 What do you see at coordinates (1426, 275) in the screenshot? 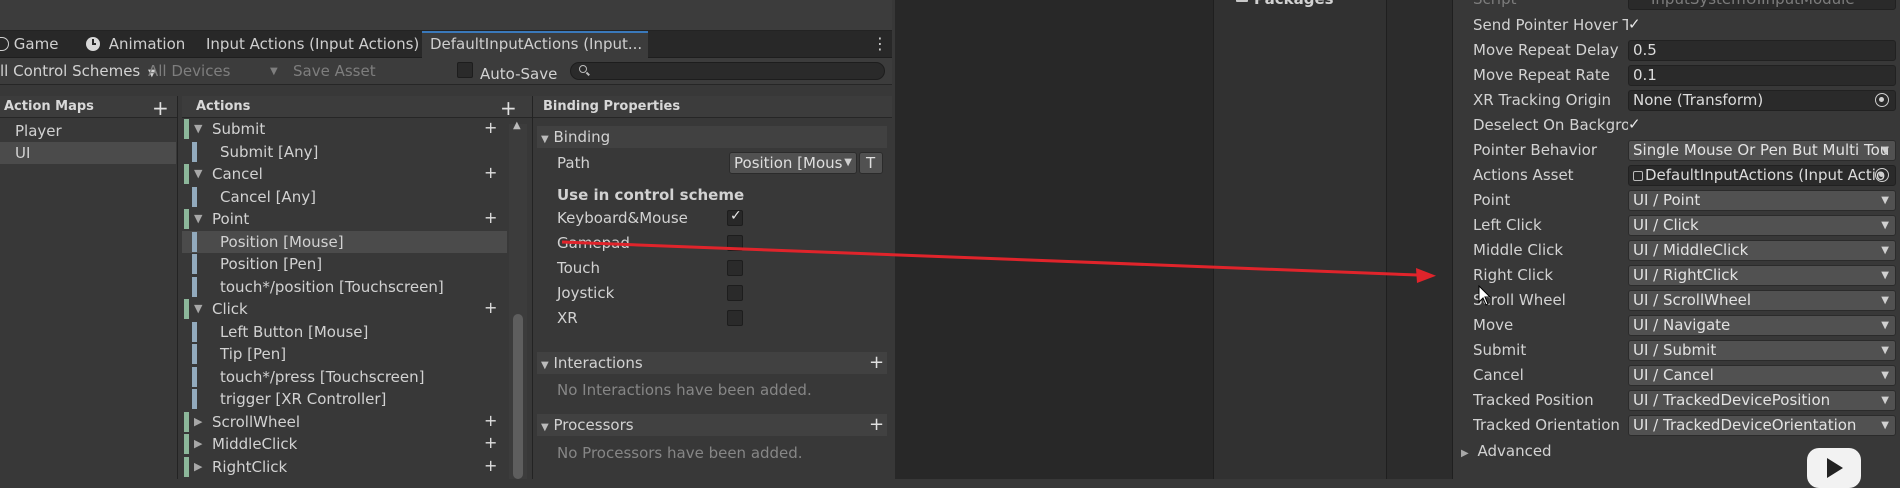
I see `arrowhead` at bounding box center [1426, 275].